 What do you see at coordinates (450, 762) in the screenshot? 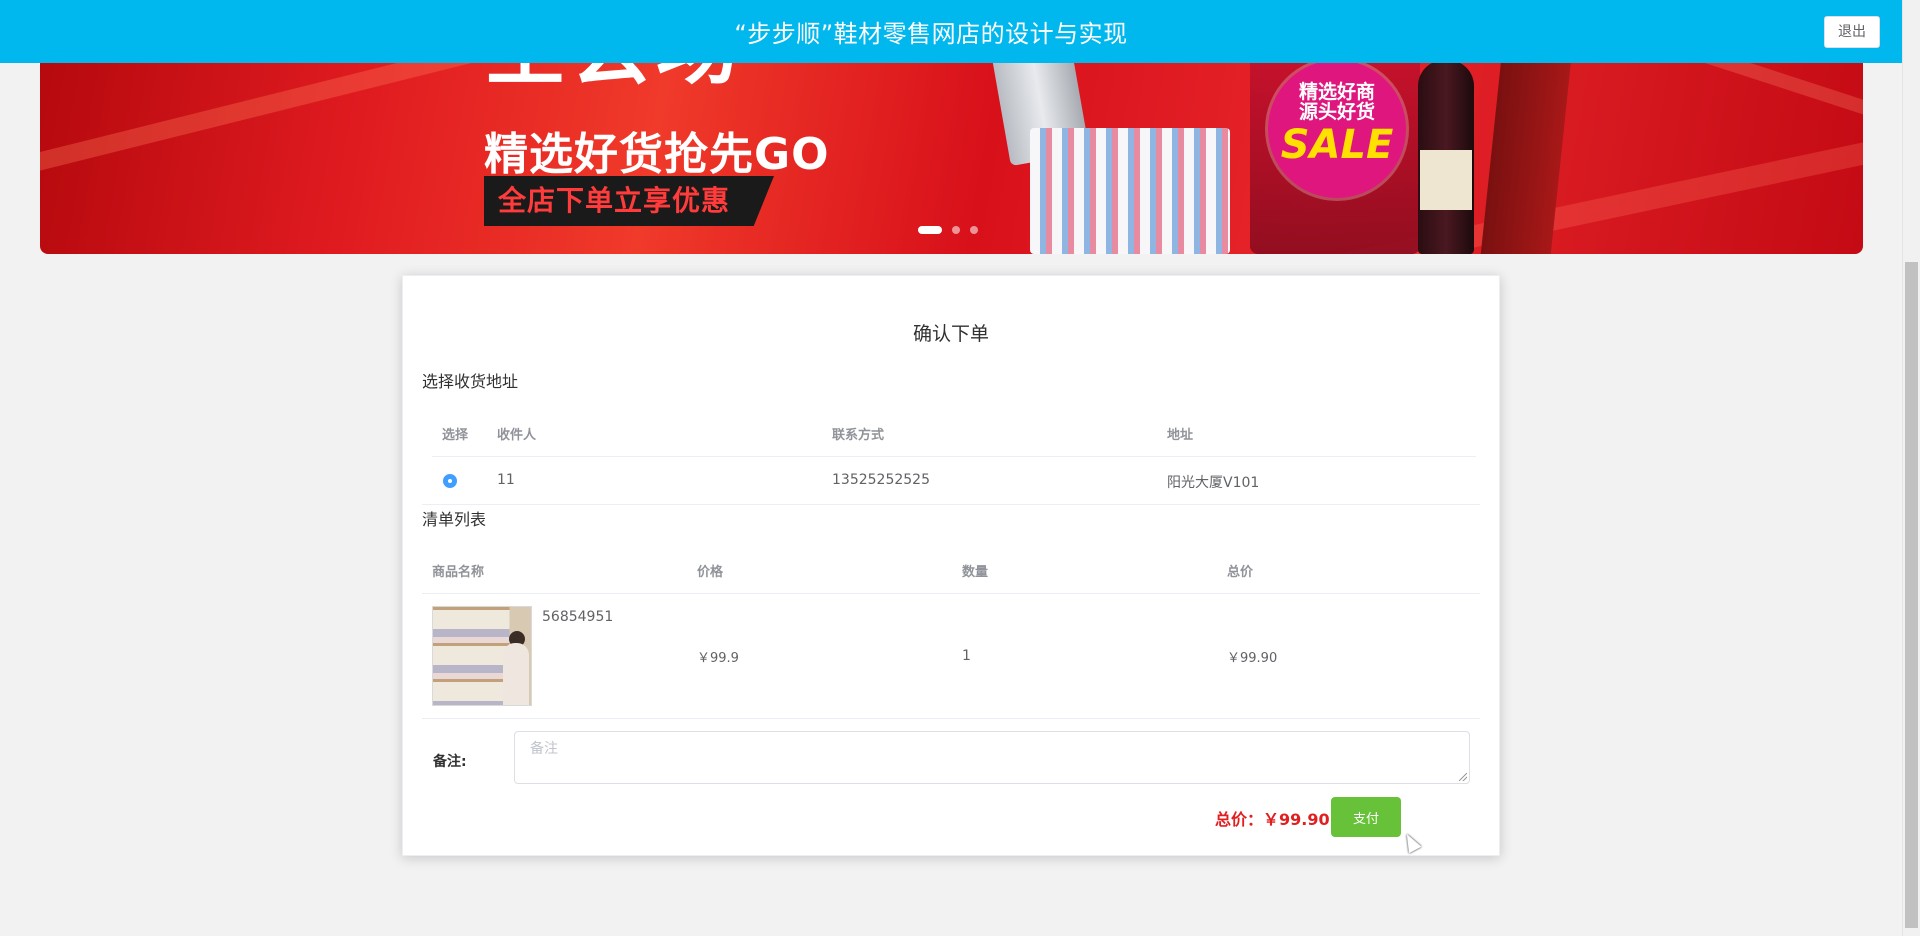
I see `remark-label: 备注:` at bounding box center [450, 762].